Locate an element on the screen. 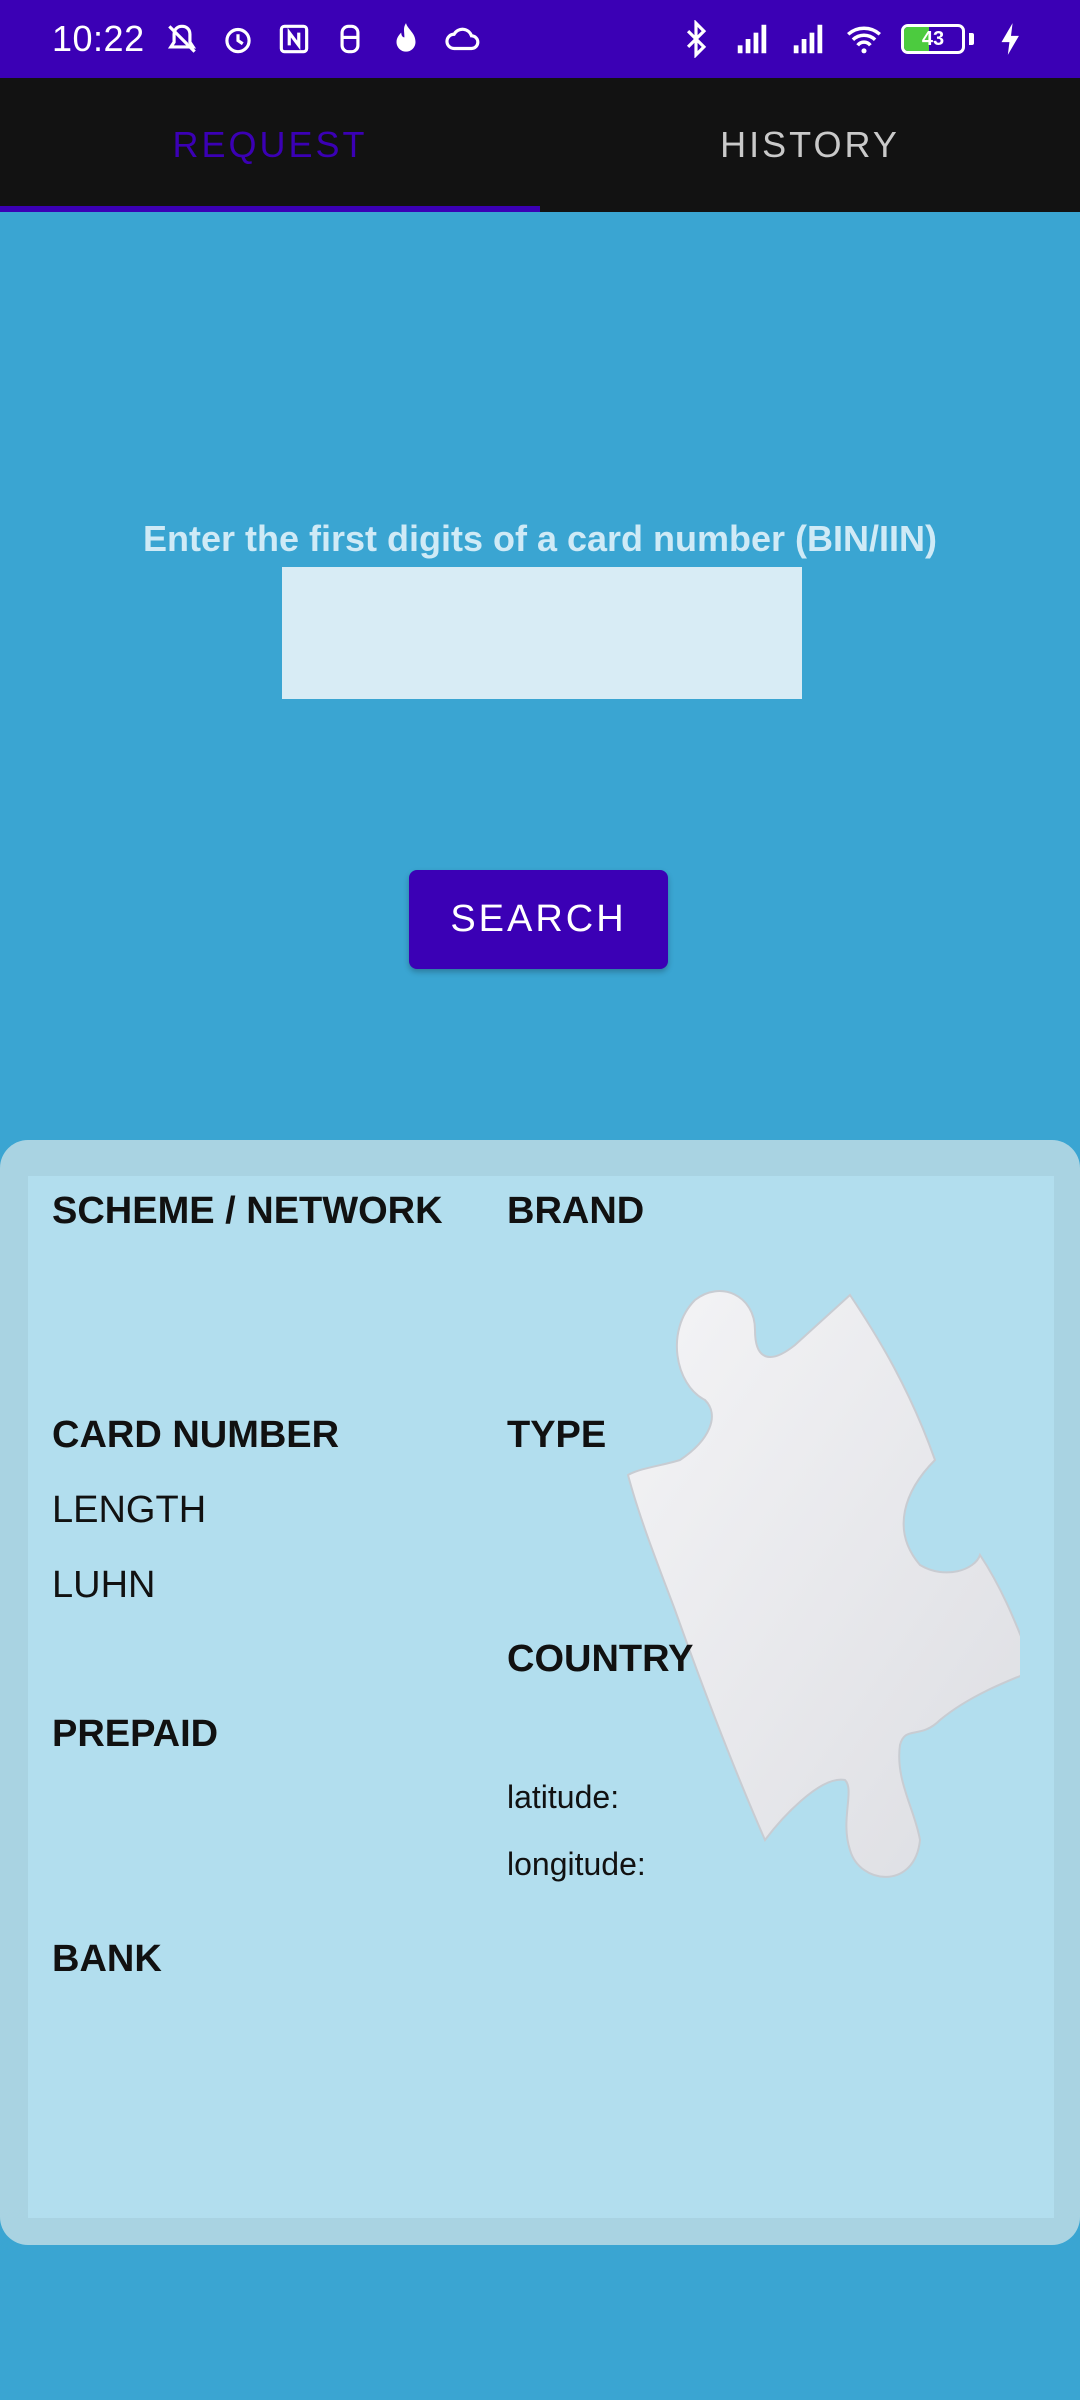 The width and height of the screenshot is (1080, 2400). search-button: SEARCH is located at coordinates (538, 919).